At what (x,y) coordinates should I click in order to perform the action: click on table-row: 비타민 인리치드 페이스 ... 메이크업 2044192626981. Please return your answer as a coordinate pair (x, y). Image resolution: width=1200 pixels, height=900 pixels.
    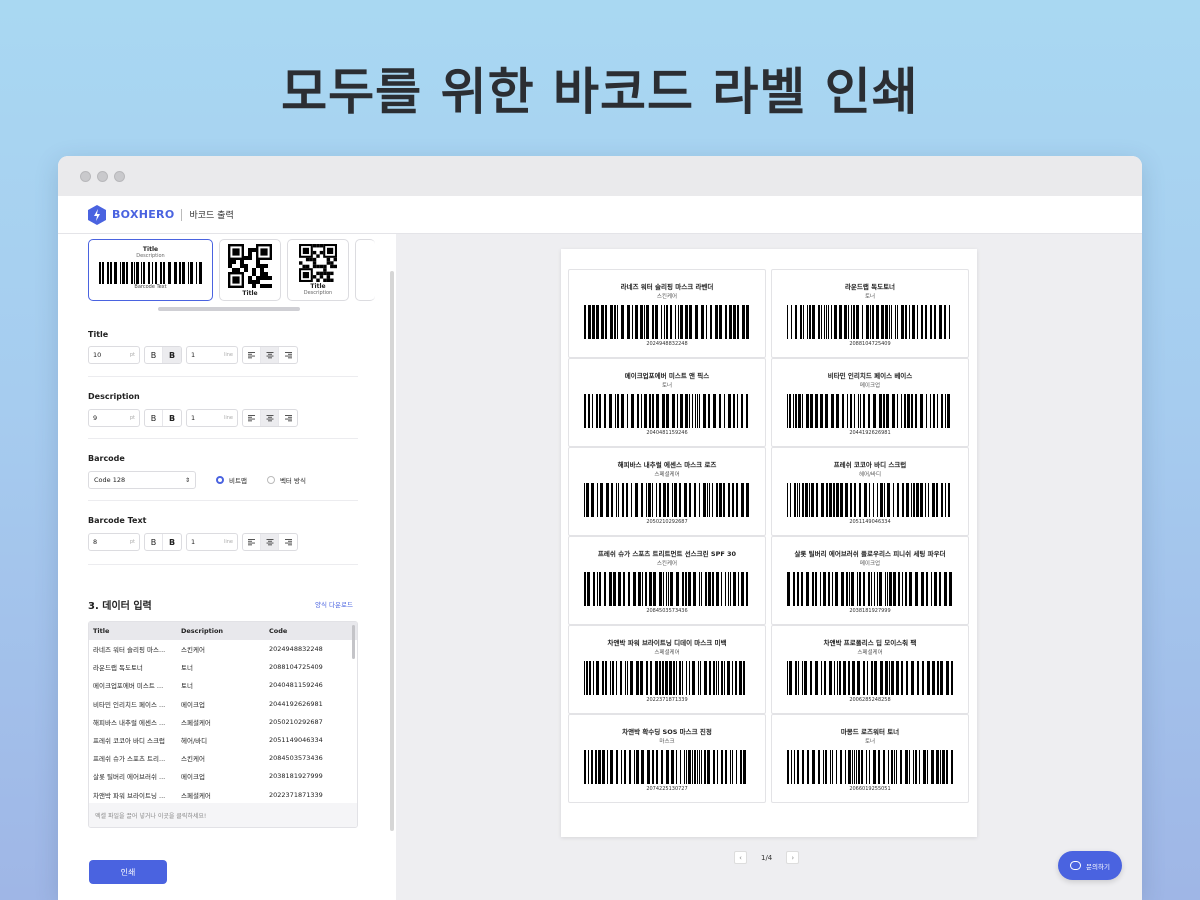
    Looking at the image, I should click on (223, 704).